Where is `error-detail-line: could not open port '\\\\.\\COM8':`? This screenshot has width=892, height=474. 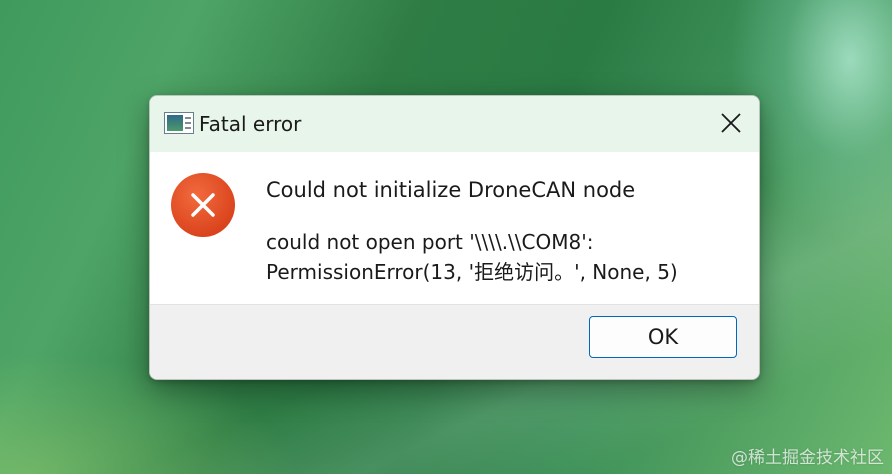
error-detail-line: could not open port '\\\\.\\COM8': is located at coordinates (430, 242).